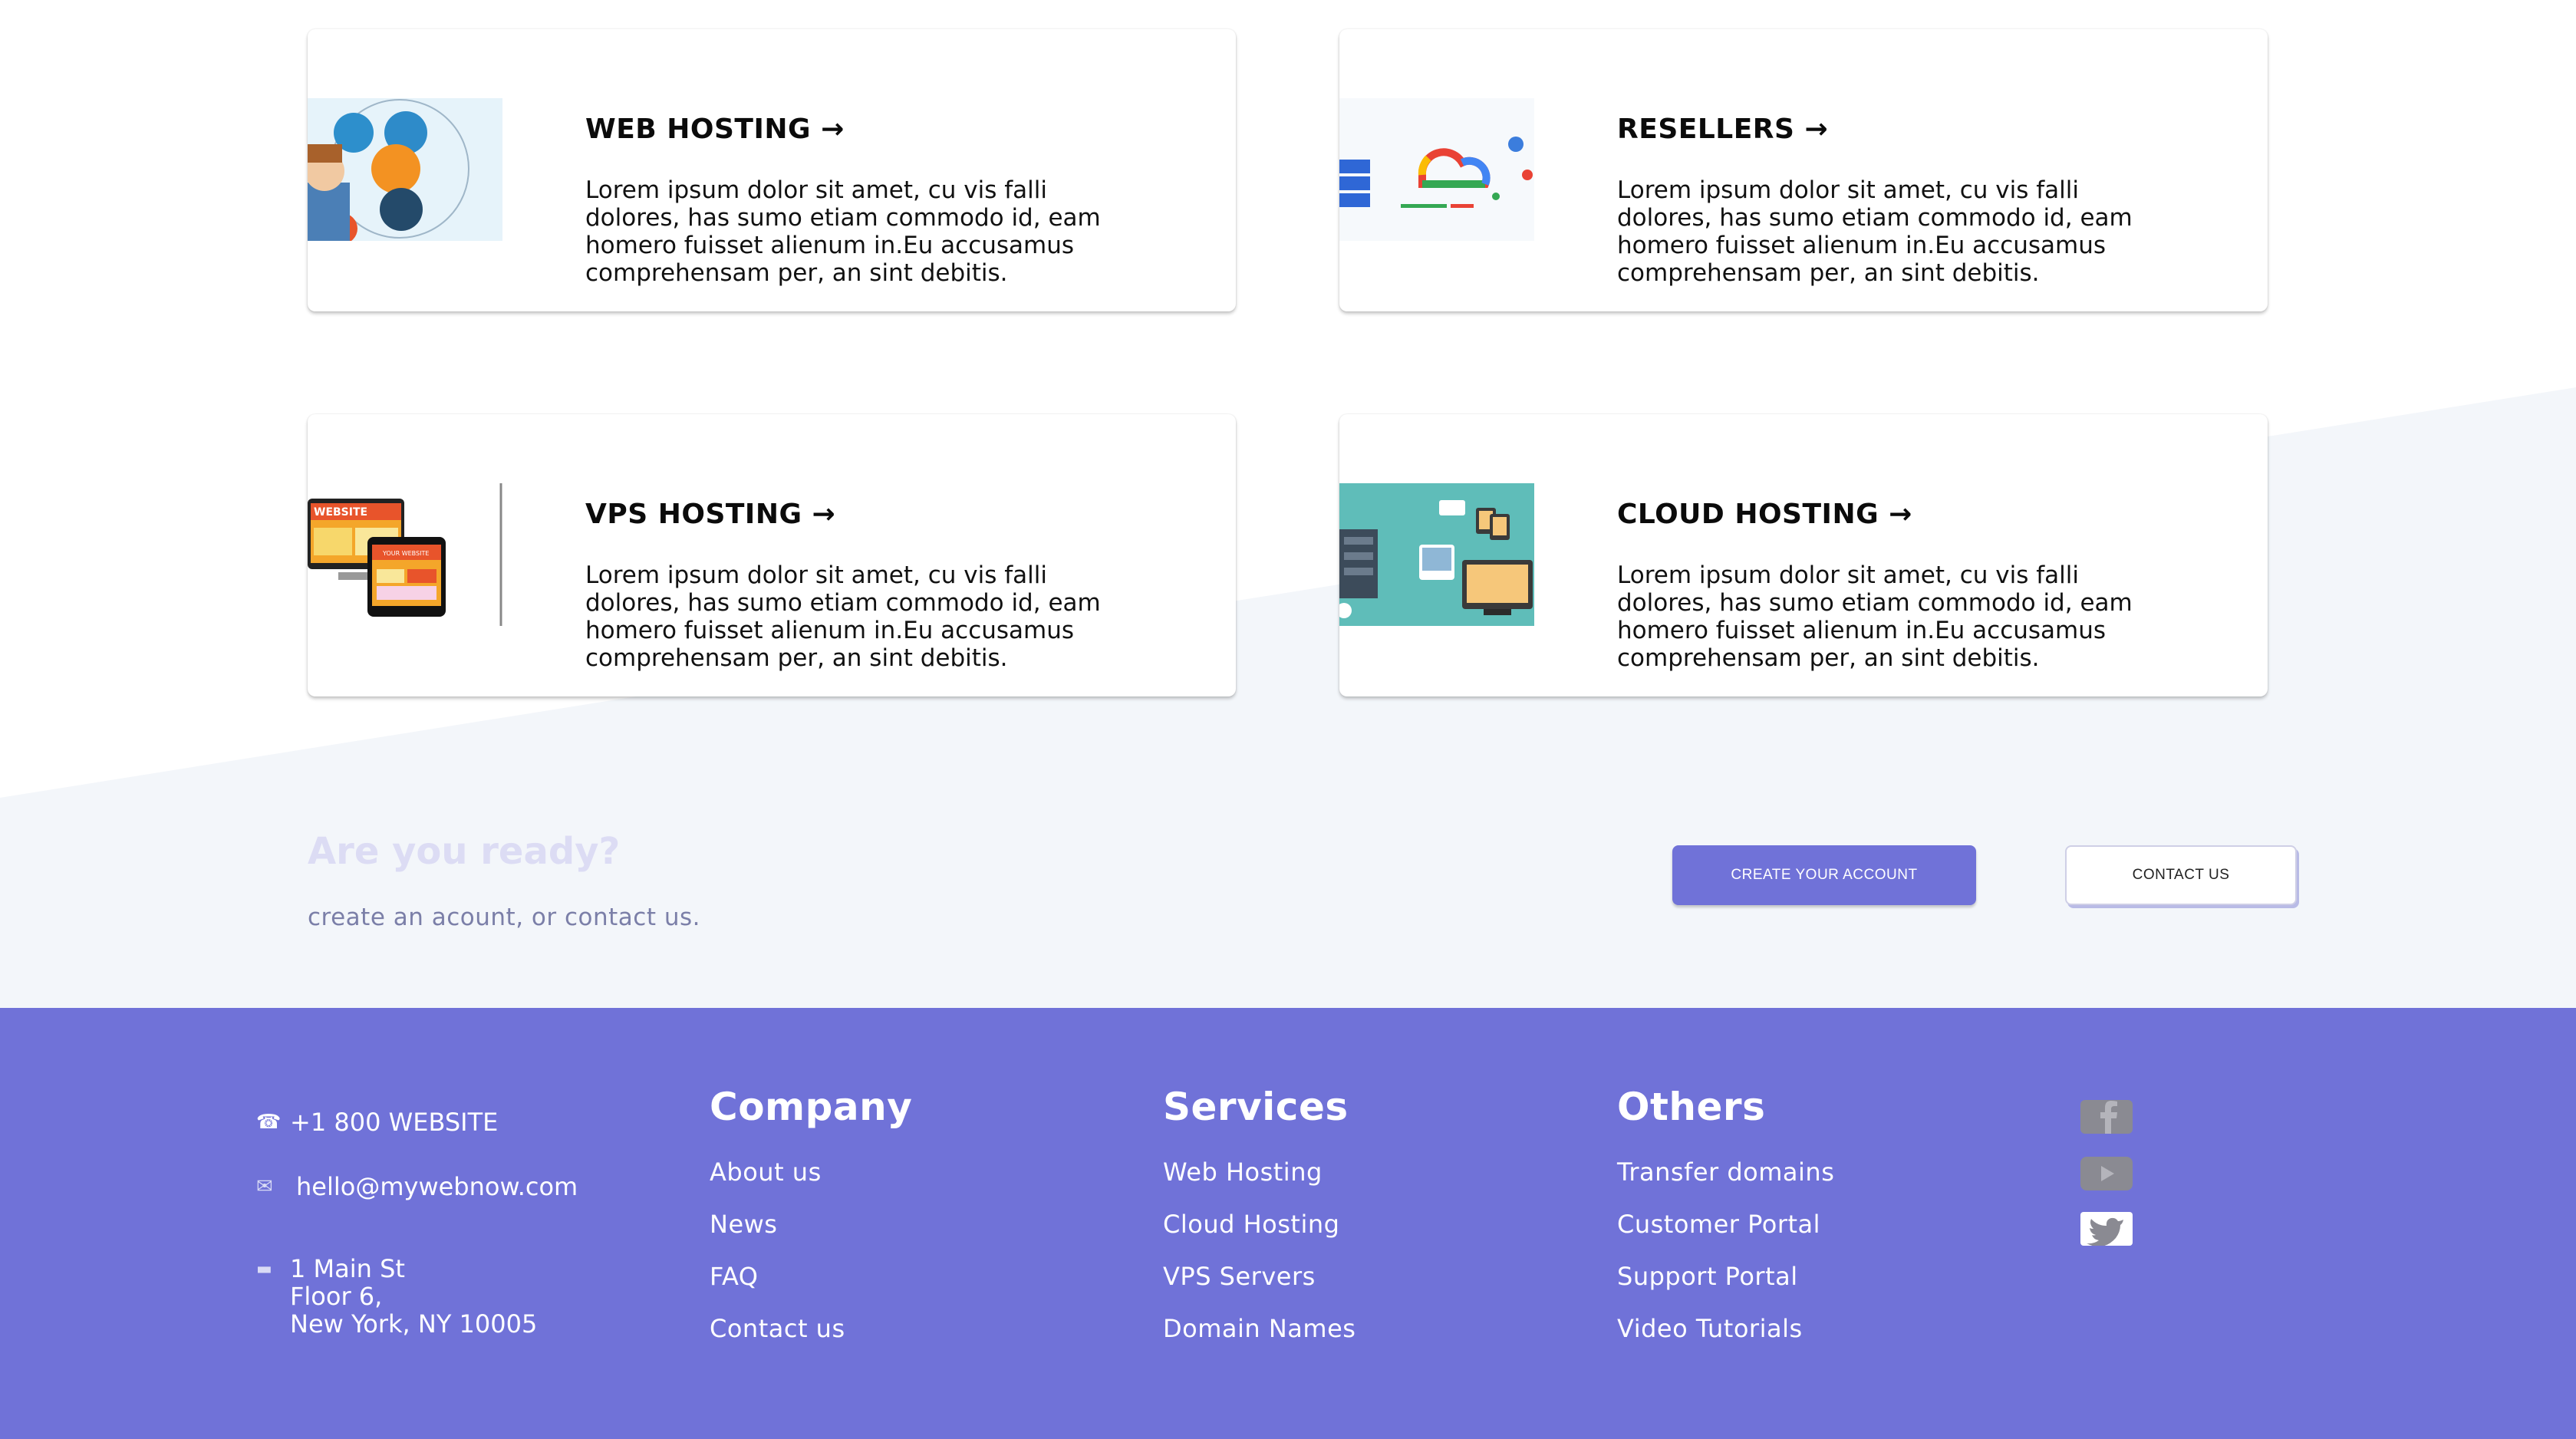 The height and width of the screenshot is (1439, 2576). What do you see at coordinates (1259, 1276) in the screenshot?
I see `footer-link-vps-servers: VPS Servers` at bounding box center [1259, 1276].